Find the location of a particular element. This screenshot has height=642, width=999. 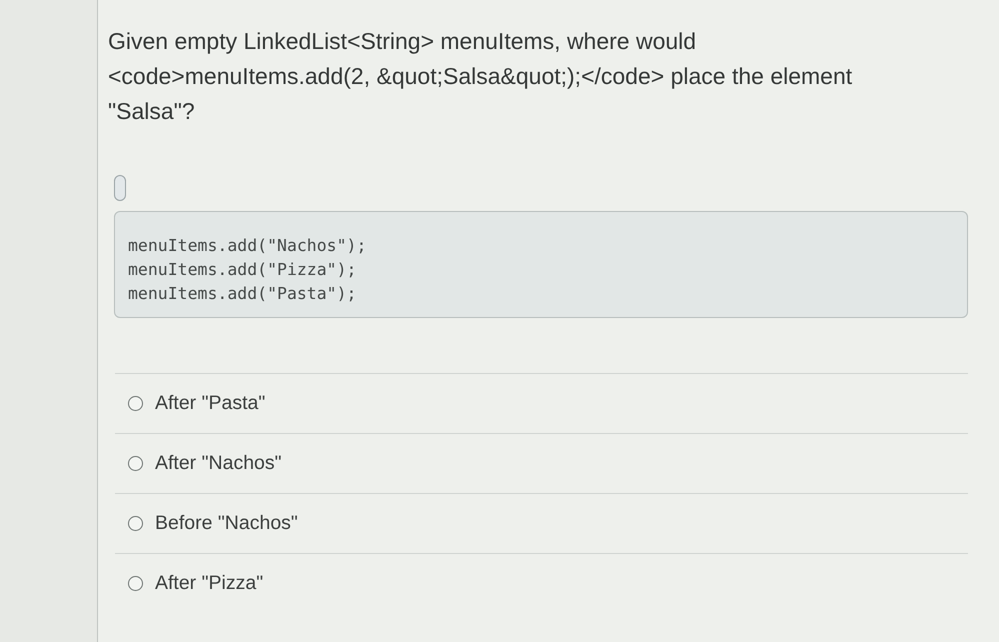

code-line: menuItems.add("Pasta"); is located at coordinates (243, 294).